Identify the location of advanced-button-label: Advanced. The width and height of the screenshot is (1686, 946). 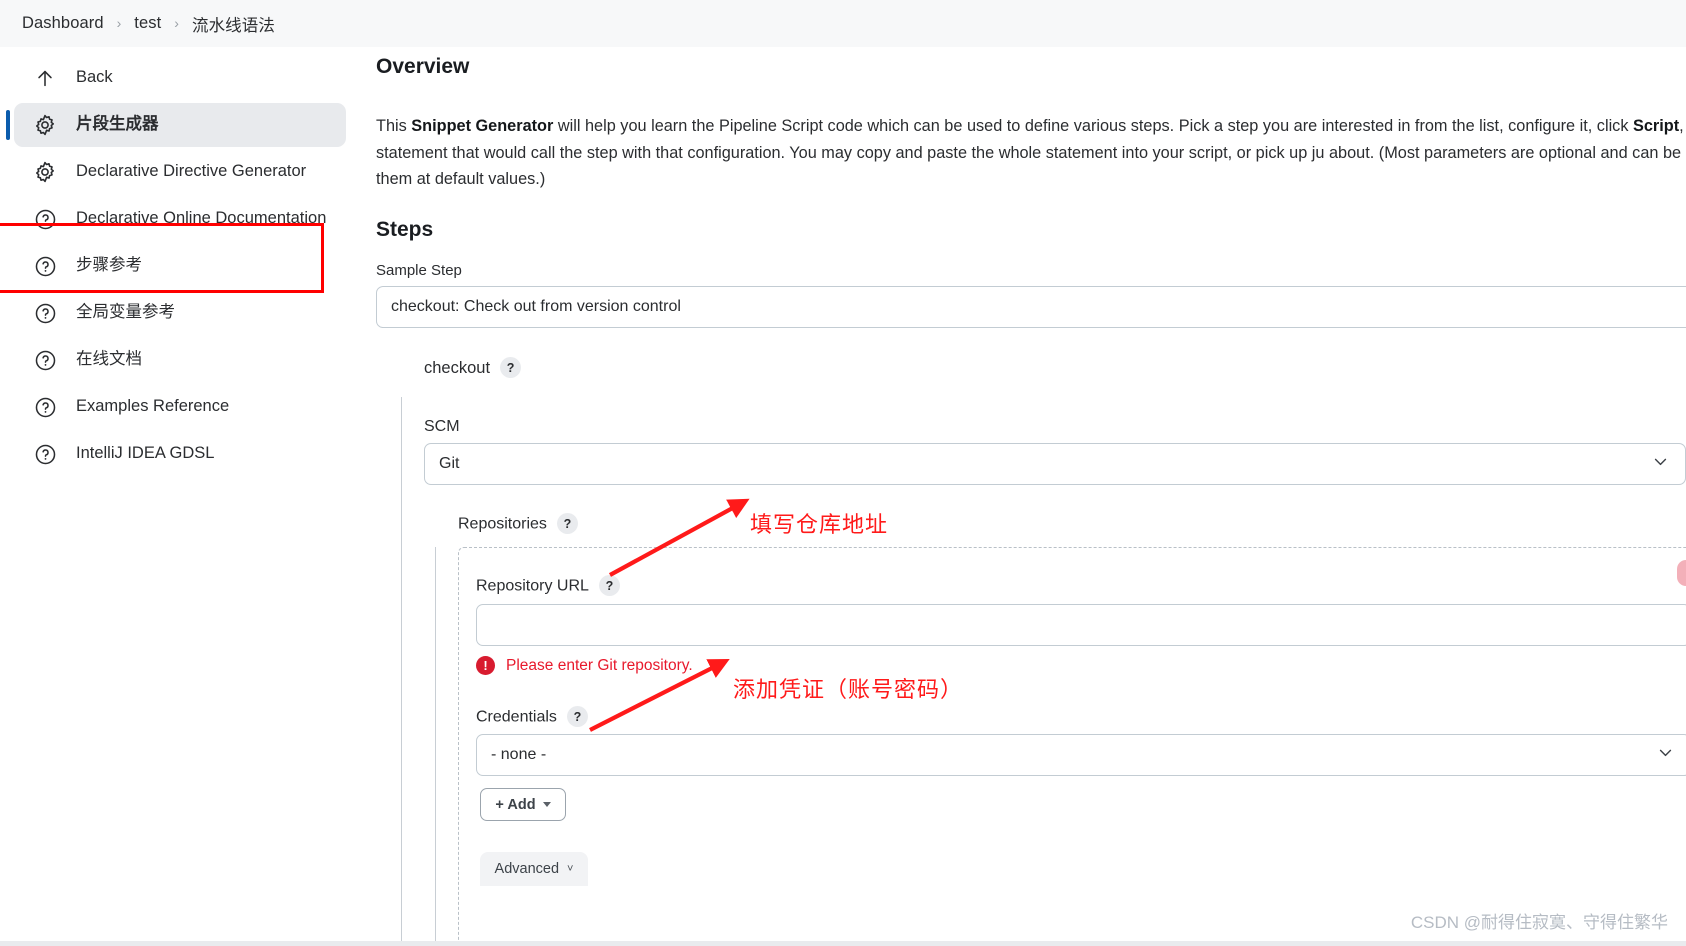
(527, 869).